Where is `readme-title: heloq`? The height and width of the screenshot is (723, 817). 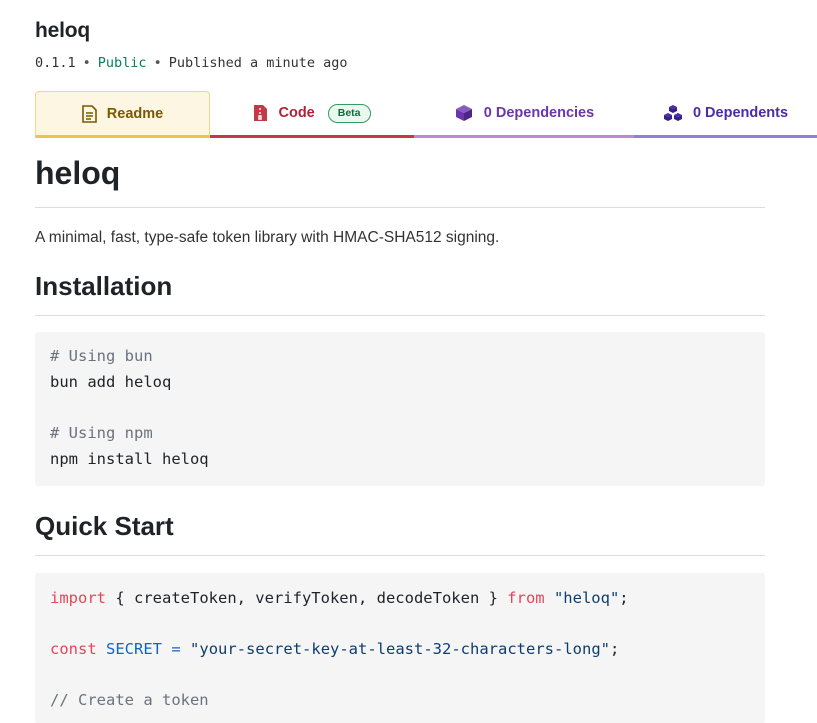
readme-title: heloq is located at coordinates (78, 173).